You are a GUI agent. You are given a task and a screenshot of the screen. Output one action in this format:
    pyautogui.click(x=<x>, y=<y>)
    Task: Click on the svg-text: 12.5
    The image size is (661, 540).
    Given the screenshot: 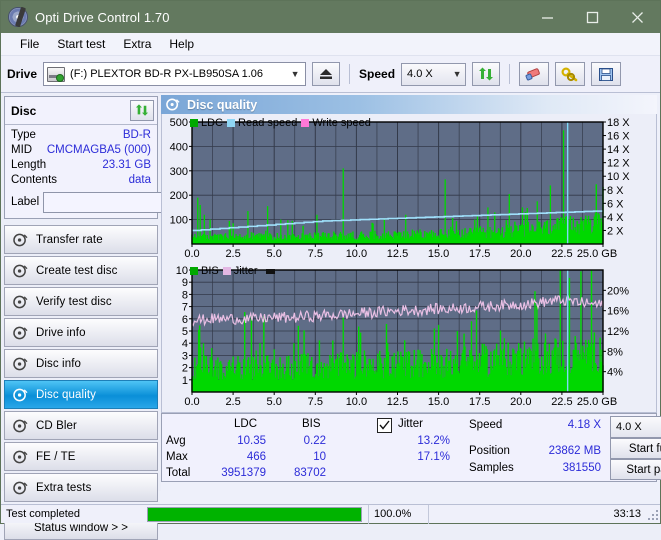 What is the action you would take?
    pyautogui.click(x=397, y=254)
    